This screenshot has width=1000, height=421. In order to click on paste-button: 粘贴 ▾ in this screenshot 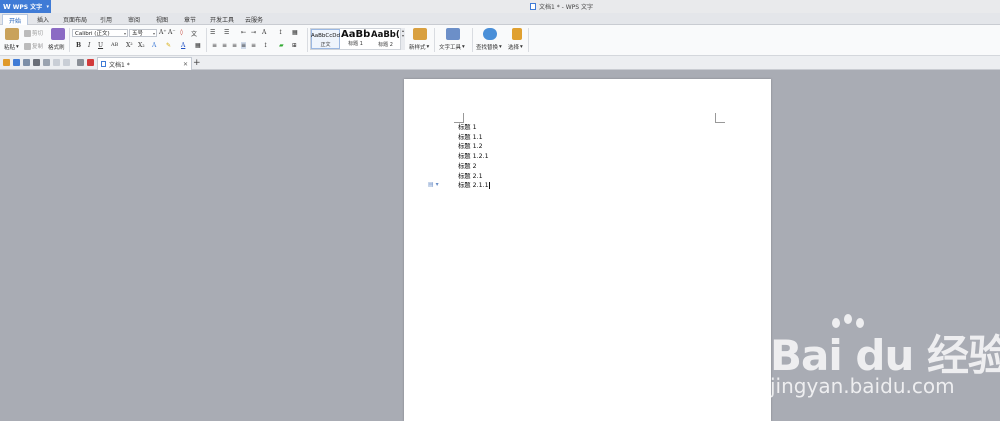, I will do `click(11, 47)`.